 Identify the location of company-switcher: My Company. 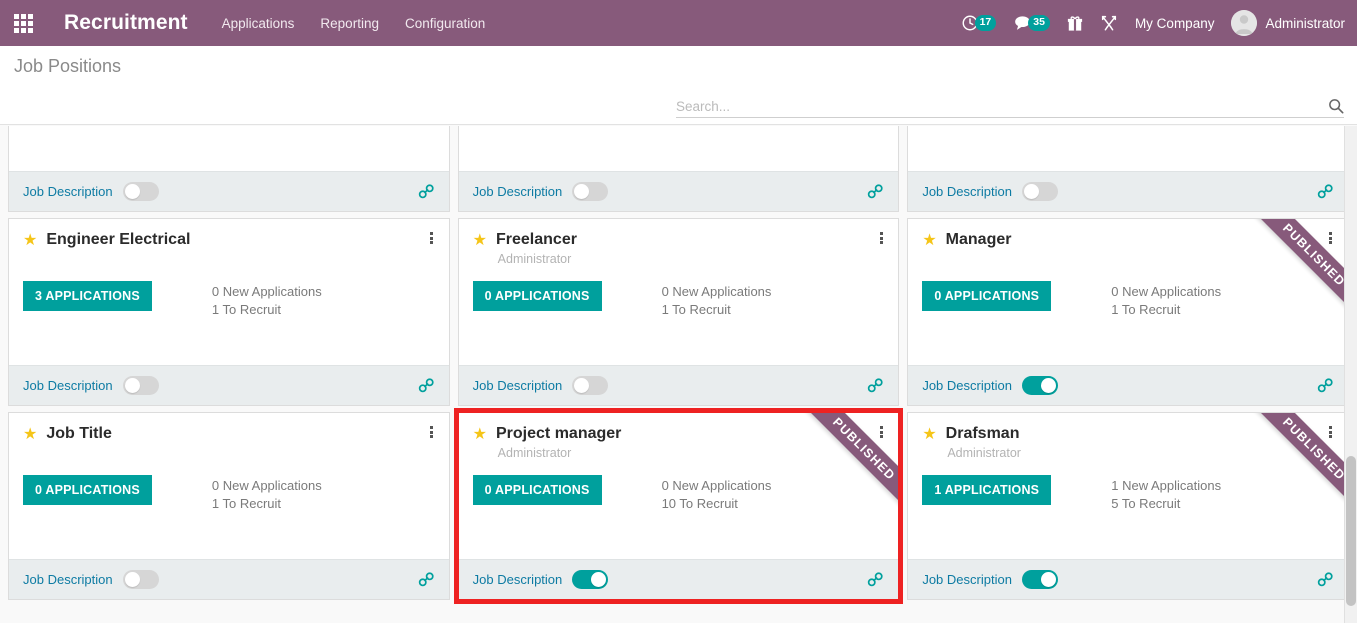
(1175, 23).